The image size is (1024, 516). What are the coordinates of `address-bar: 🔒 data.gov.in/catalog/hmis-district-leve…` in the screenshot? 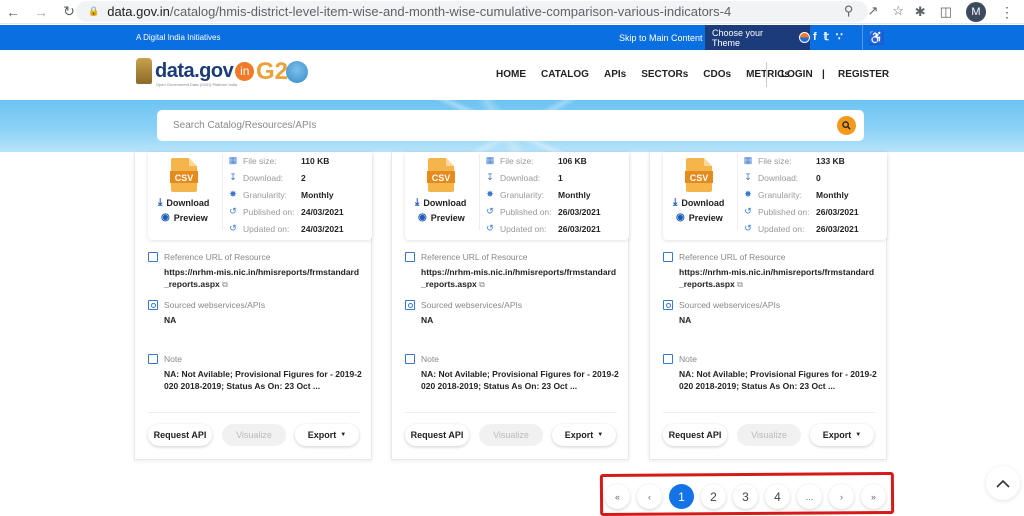 It's located at (472, 11).